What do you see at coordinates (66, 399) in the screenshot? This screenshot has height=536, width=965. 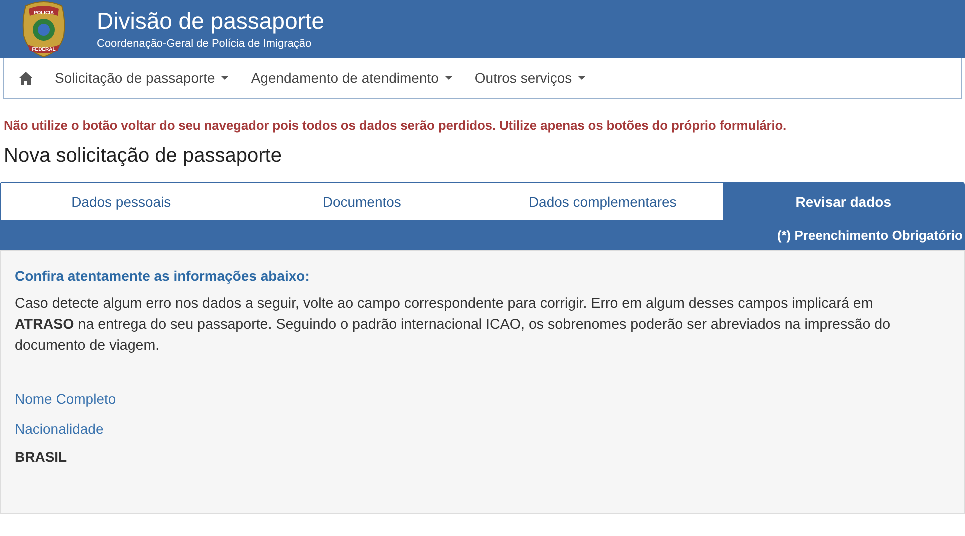 I see `field-label: Nome Completo` at bounding box center [66, 399].